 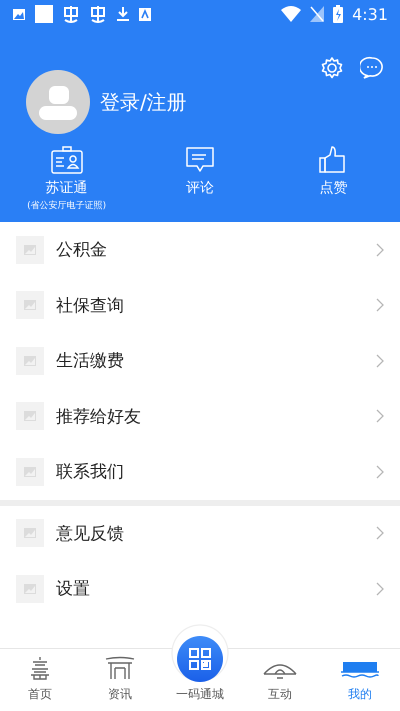 I want to click on battery-icon, so click(x=338, y=14).